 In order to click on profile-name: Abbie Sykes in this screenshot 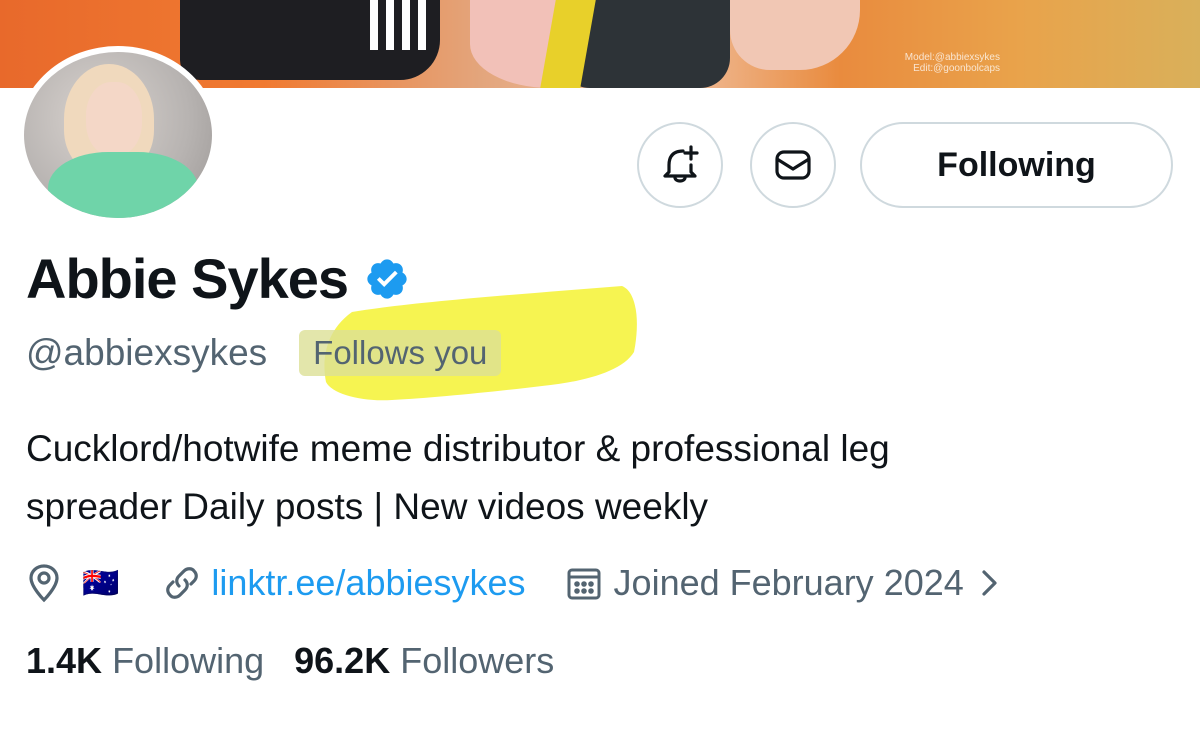, I will do `click(187, 278)`.